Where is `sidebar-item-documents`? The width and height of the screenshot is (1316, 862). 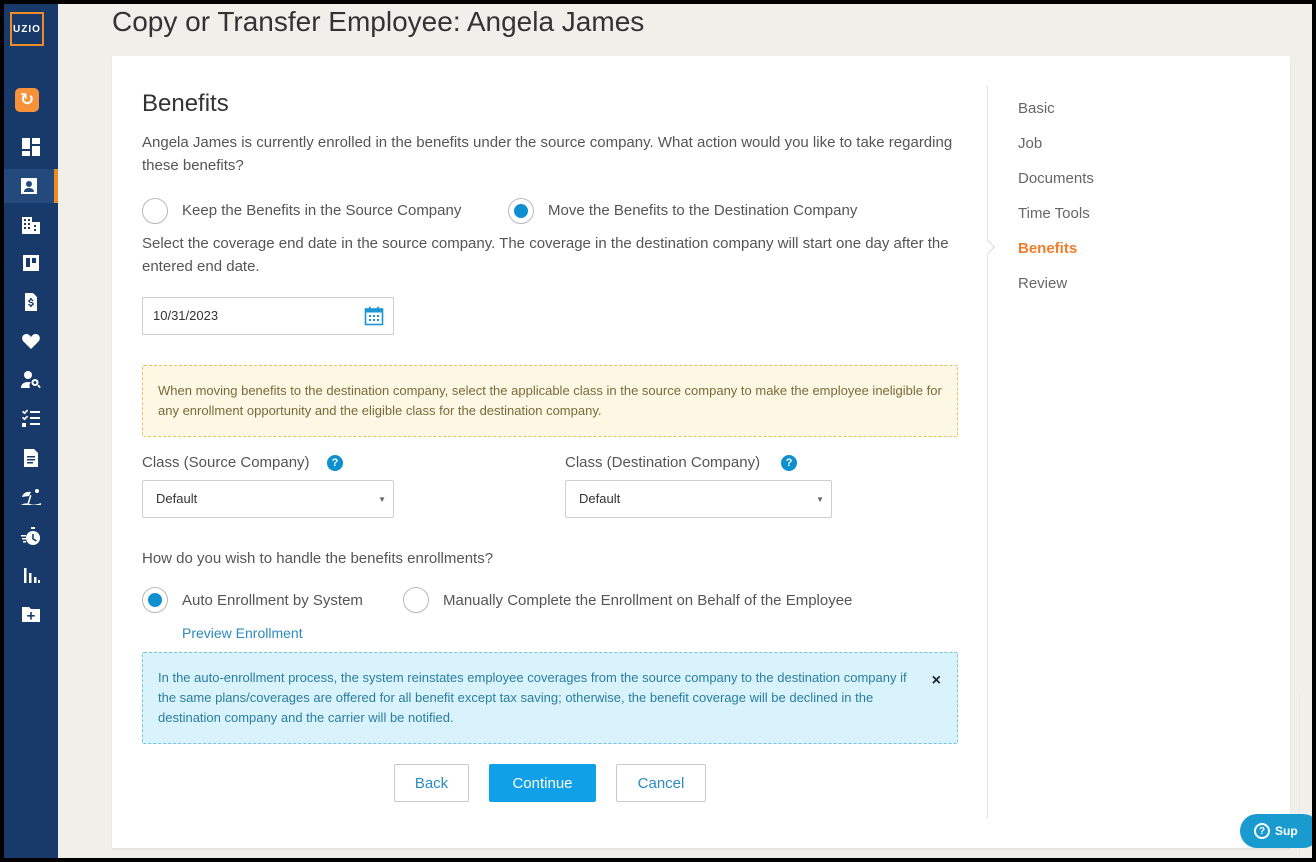 sidebar-item-documents is located at coordinates (31, 458).